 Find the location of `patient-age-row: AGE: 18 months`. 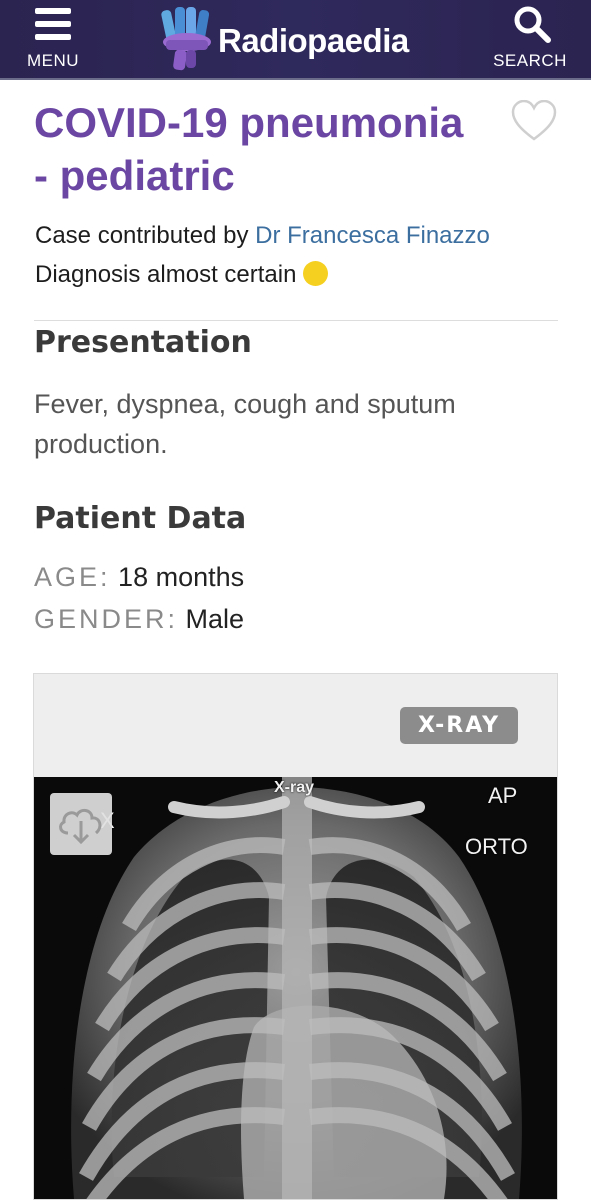

patient-age-row: AGE: 18 months is located at coordinates (139, 577).